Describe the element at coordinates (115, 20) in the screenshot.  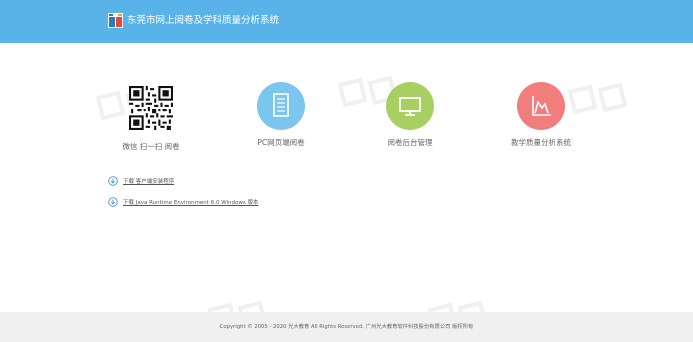
I see `book-logo-icon` at that location.